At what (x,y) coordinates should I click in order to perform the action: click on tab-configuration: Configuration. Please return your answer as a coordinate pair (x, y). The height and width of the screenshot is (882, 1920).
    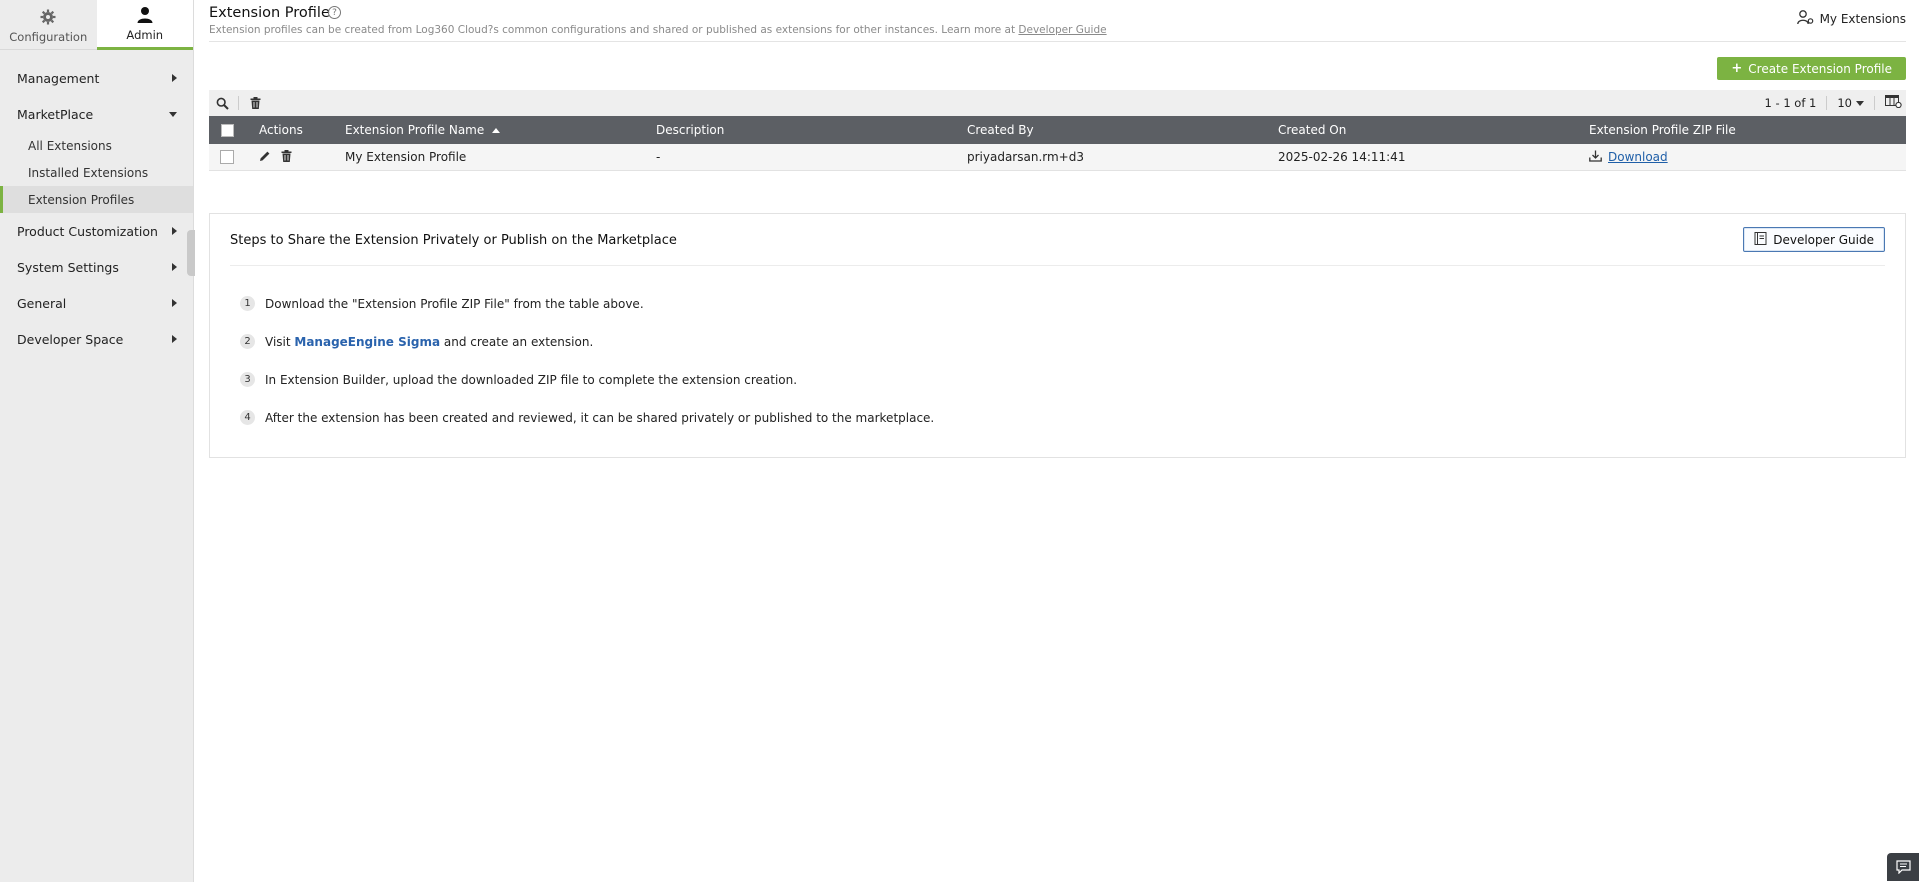
    Looking at the image, I should click on (48, 25).